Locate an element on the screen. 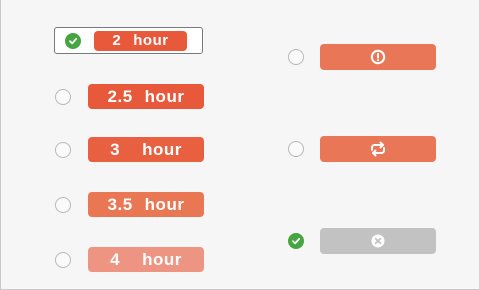  duration-pill-2: 2 hour is located at coordinates (140, 40).